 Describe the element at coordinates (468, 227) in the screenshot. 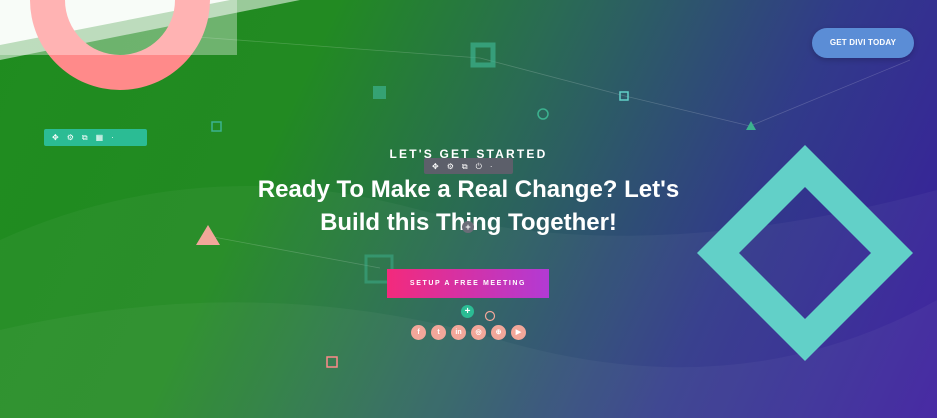

I see `add-module-button: +` at that location.